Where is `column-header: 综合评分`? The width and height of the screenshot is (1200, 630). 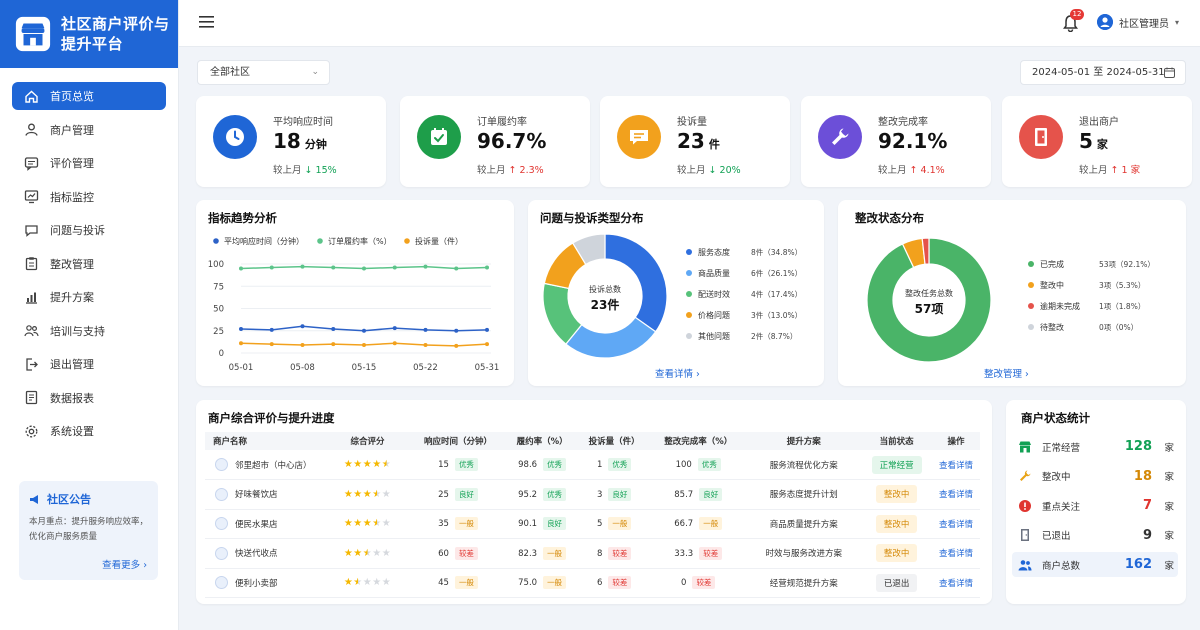
column-header: 综合评分 is located at coordinates (367, 441).